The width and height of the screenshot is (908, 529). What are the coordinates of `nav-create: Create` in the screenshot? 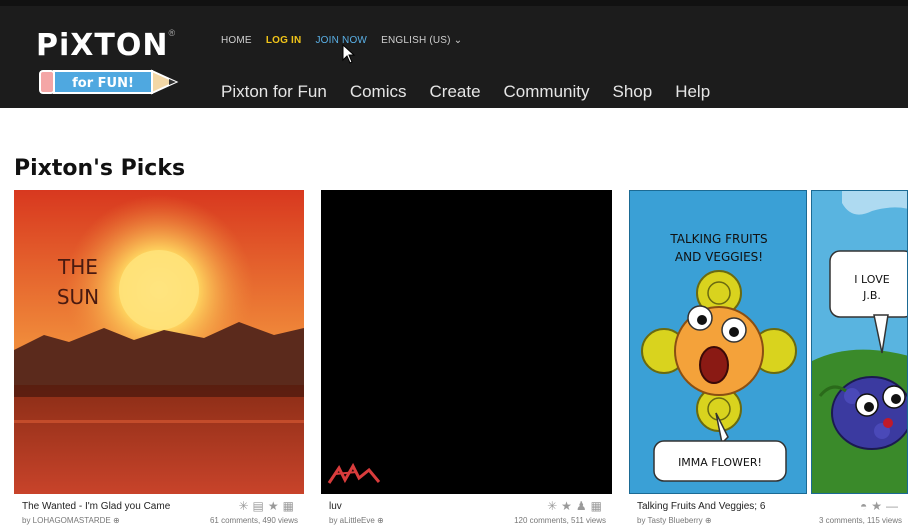 It's located at (455, 92).